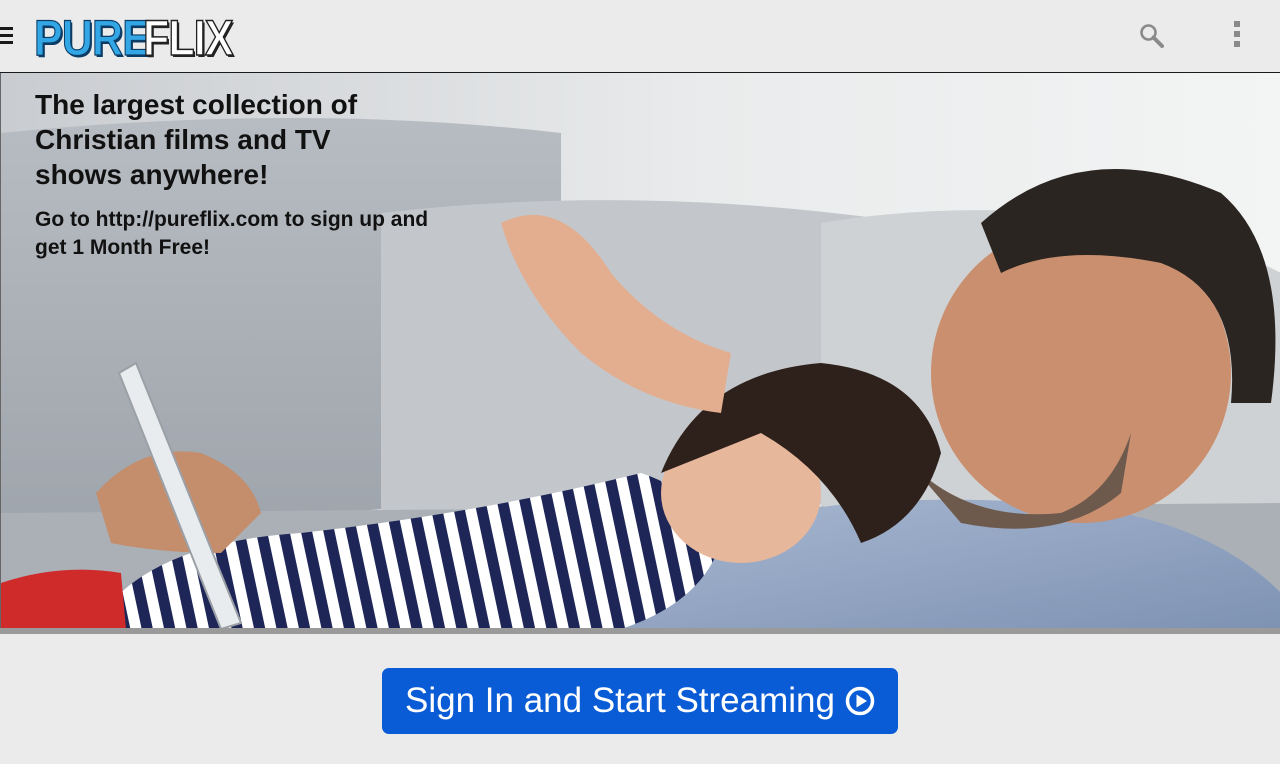 The height and width of the screenshot is (764, 1280). What do you see at coordinates (640, 36) in the screenshot?
I see `top-bar: PURE FLIX` at bounding box center [640, 36].